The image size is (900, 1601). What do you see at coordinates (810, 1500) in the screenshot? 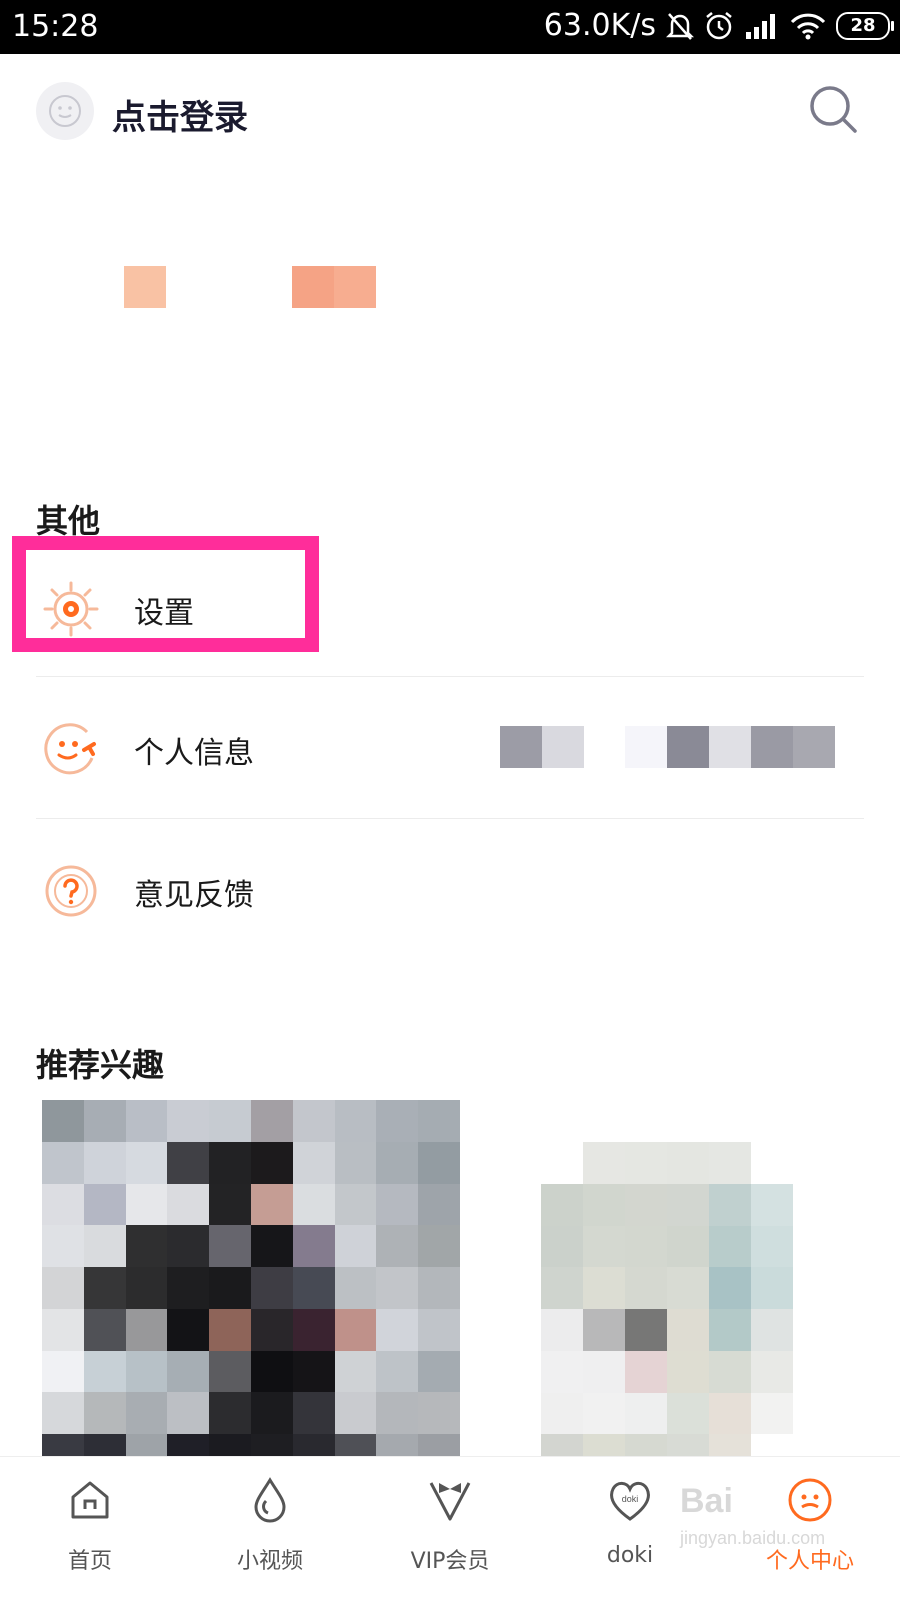
I see `profile-face-icon` at bounding box center [810, 1500].